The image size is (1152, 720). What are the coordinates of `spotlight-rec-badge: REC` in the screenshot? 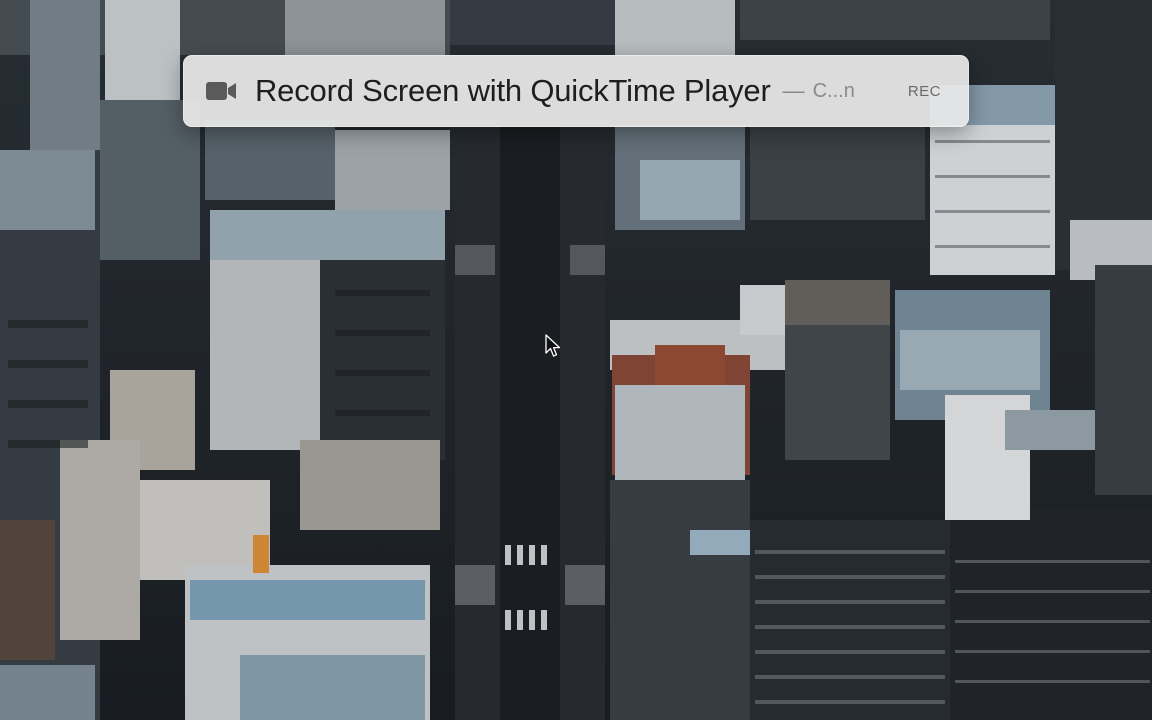 It's located at (924, 91).